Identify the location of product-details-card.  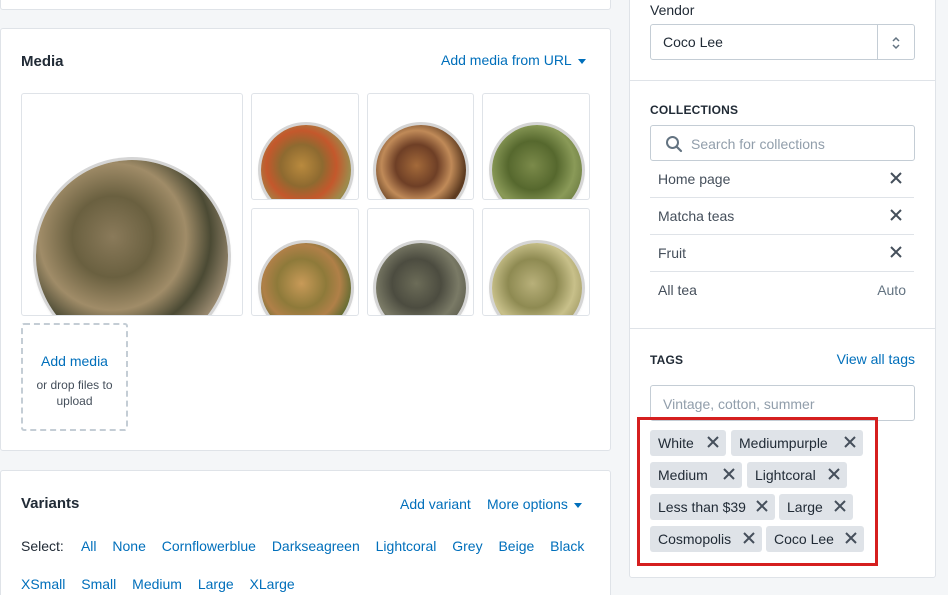
(305, 5).